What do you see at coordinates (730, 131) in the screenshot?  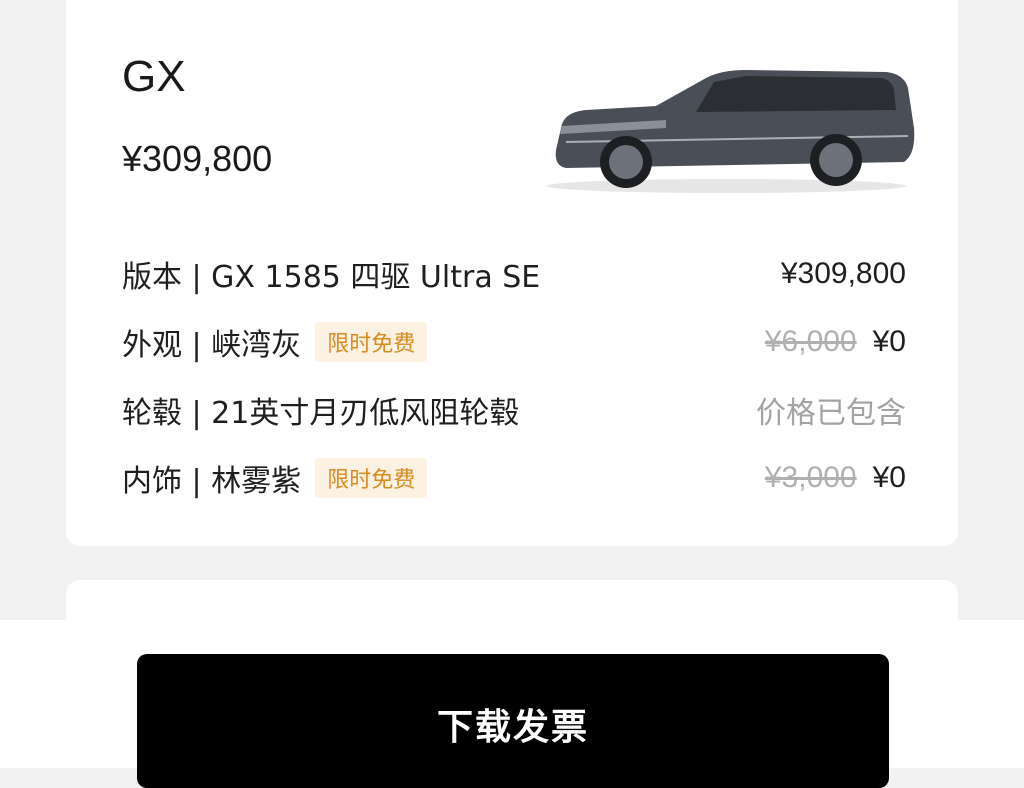 I see `car-image` at bounding box center [730, 131].